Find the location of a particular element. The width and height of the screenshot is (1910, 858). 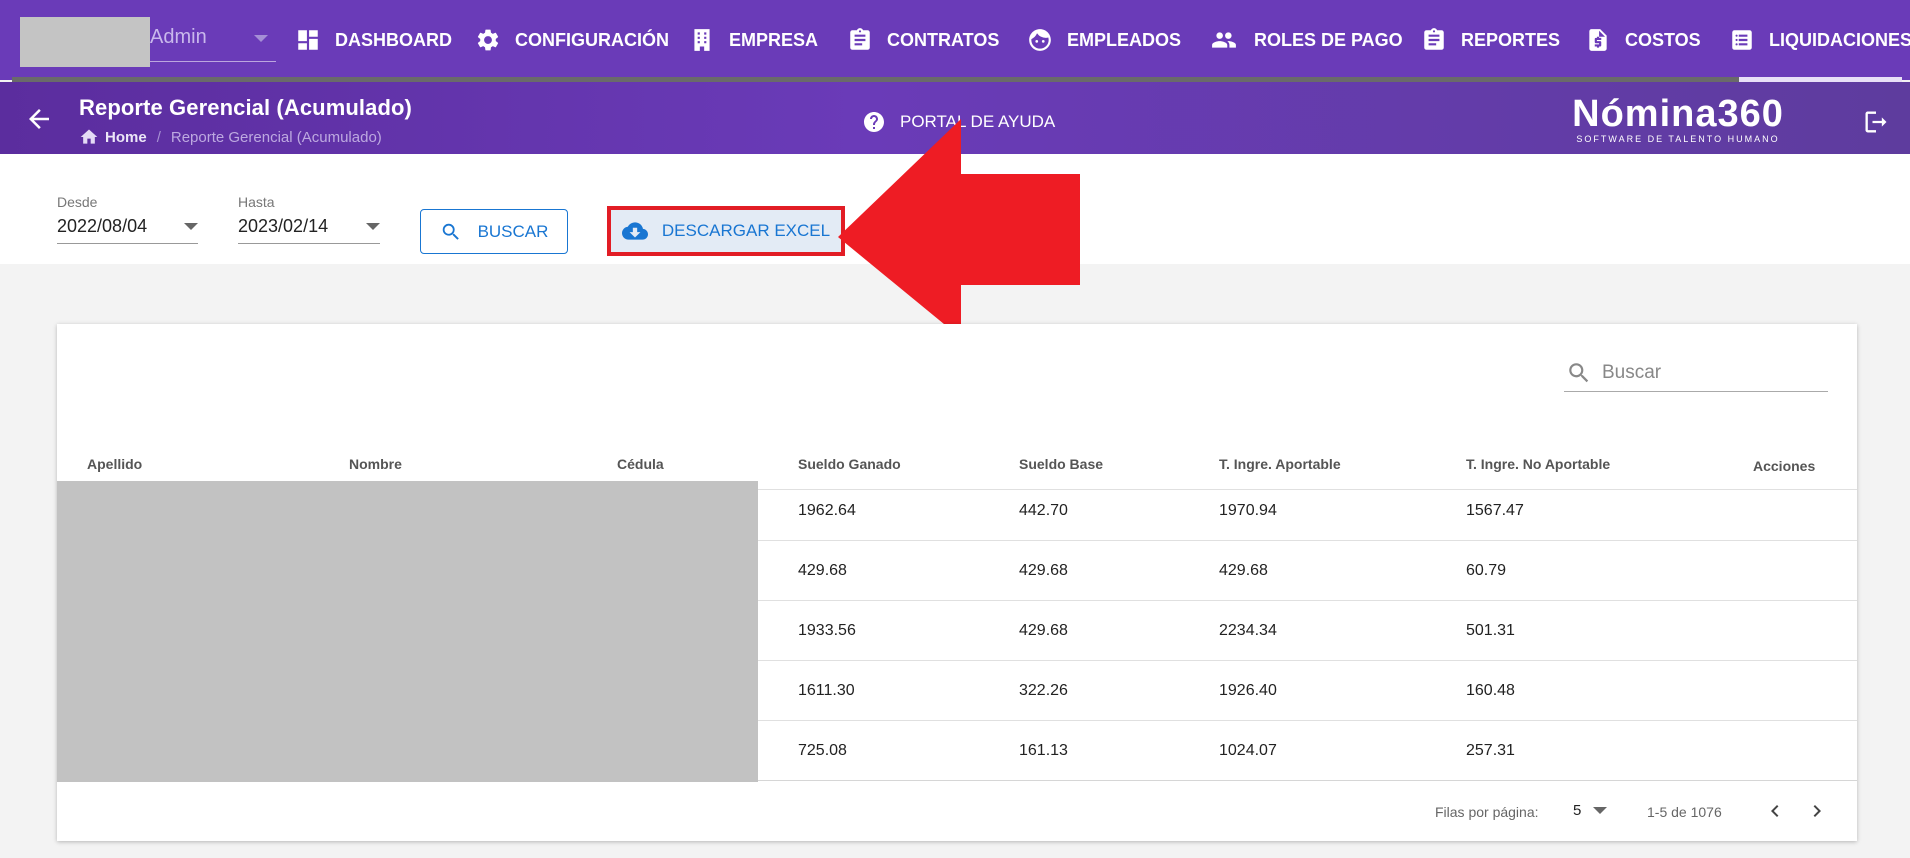

column-header-nombre: Nombre is located at coordinates (375, 464).